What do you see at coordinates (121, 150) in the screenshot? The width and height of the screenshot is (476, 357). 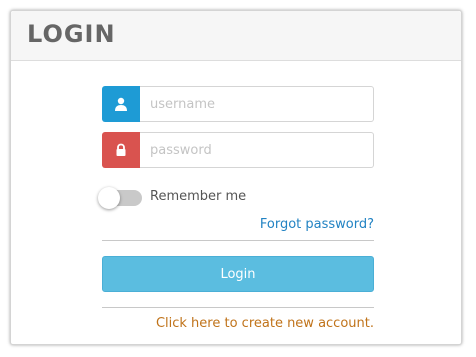 I see `lock-icon` at bounding box center [121, 150].